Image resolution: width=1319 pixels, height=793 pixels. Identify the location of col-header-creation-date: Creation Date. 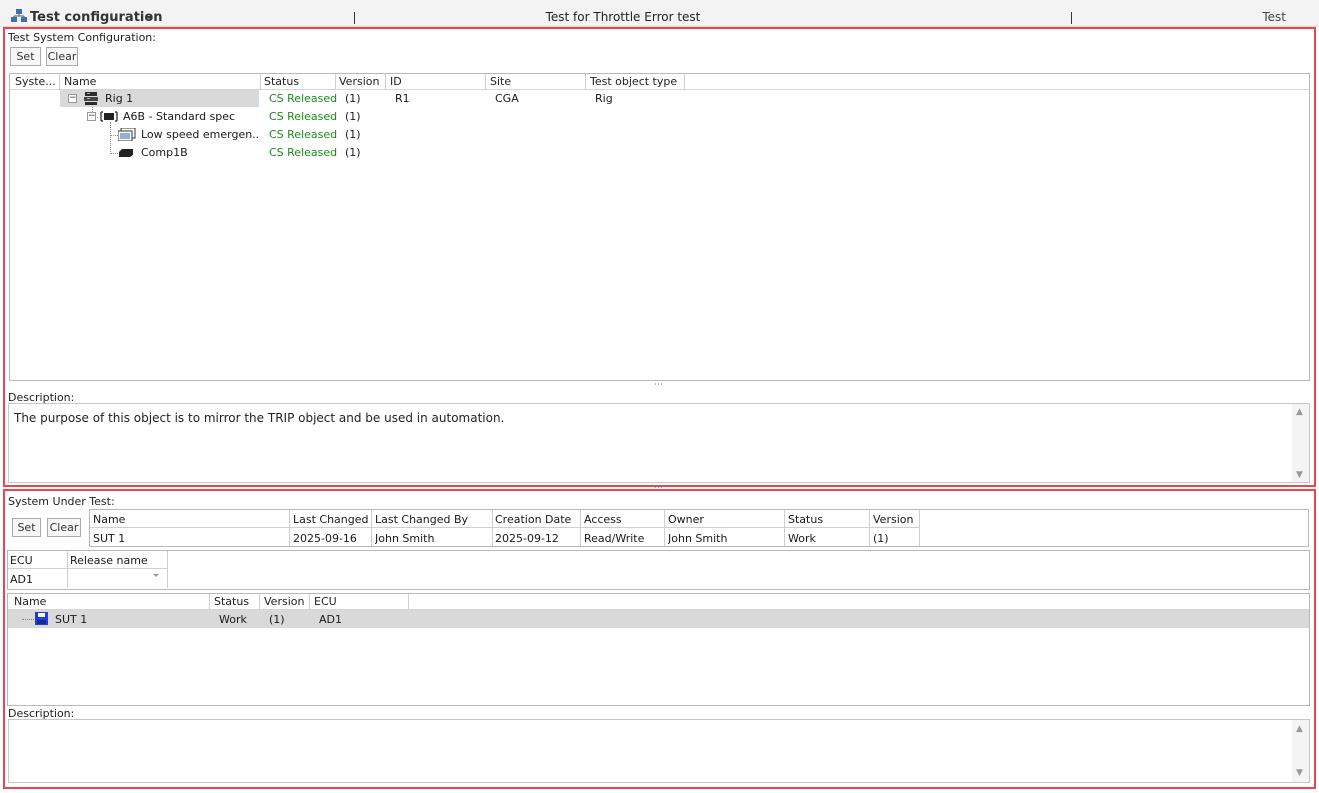
(533, 519).